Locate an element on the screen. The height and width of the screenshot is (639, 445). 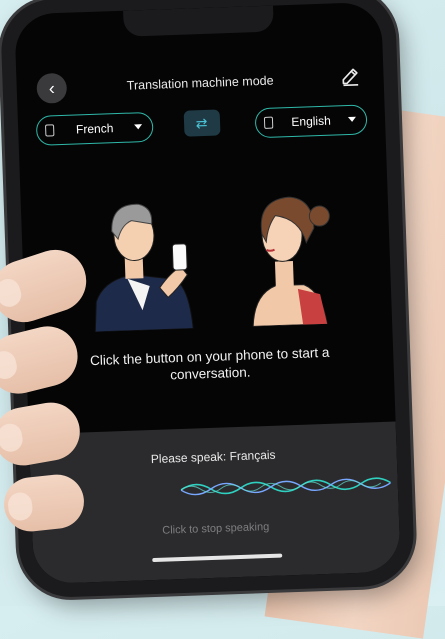
pencil-icon is located at coordinates (350, 75).